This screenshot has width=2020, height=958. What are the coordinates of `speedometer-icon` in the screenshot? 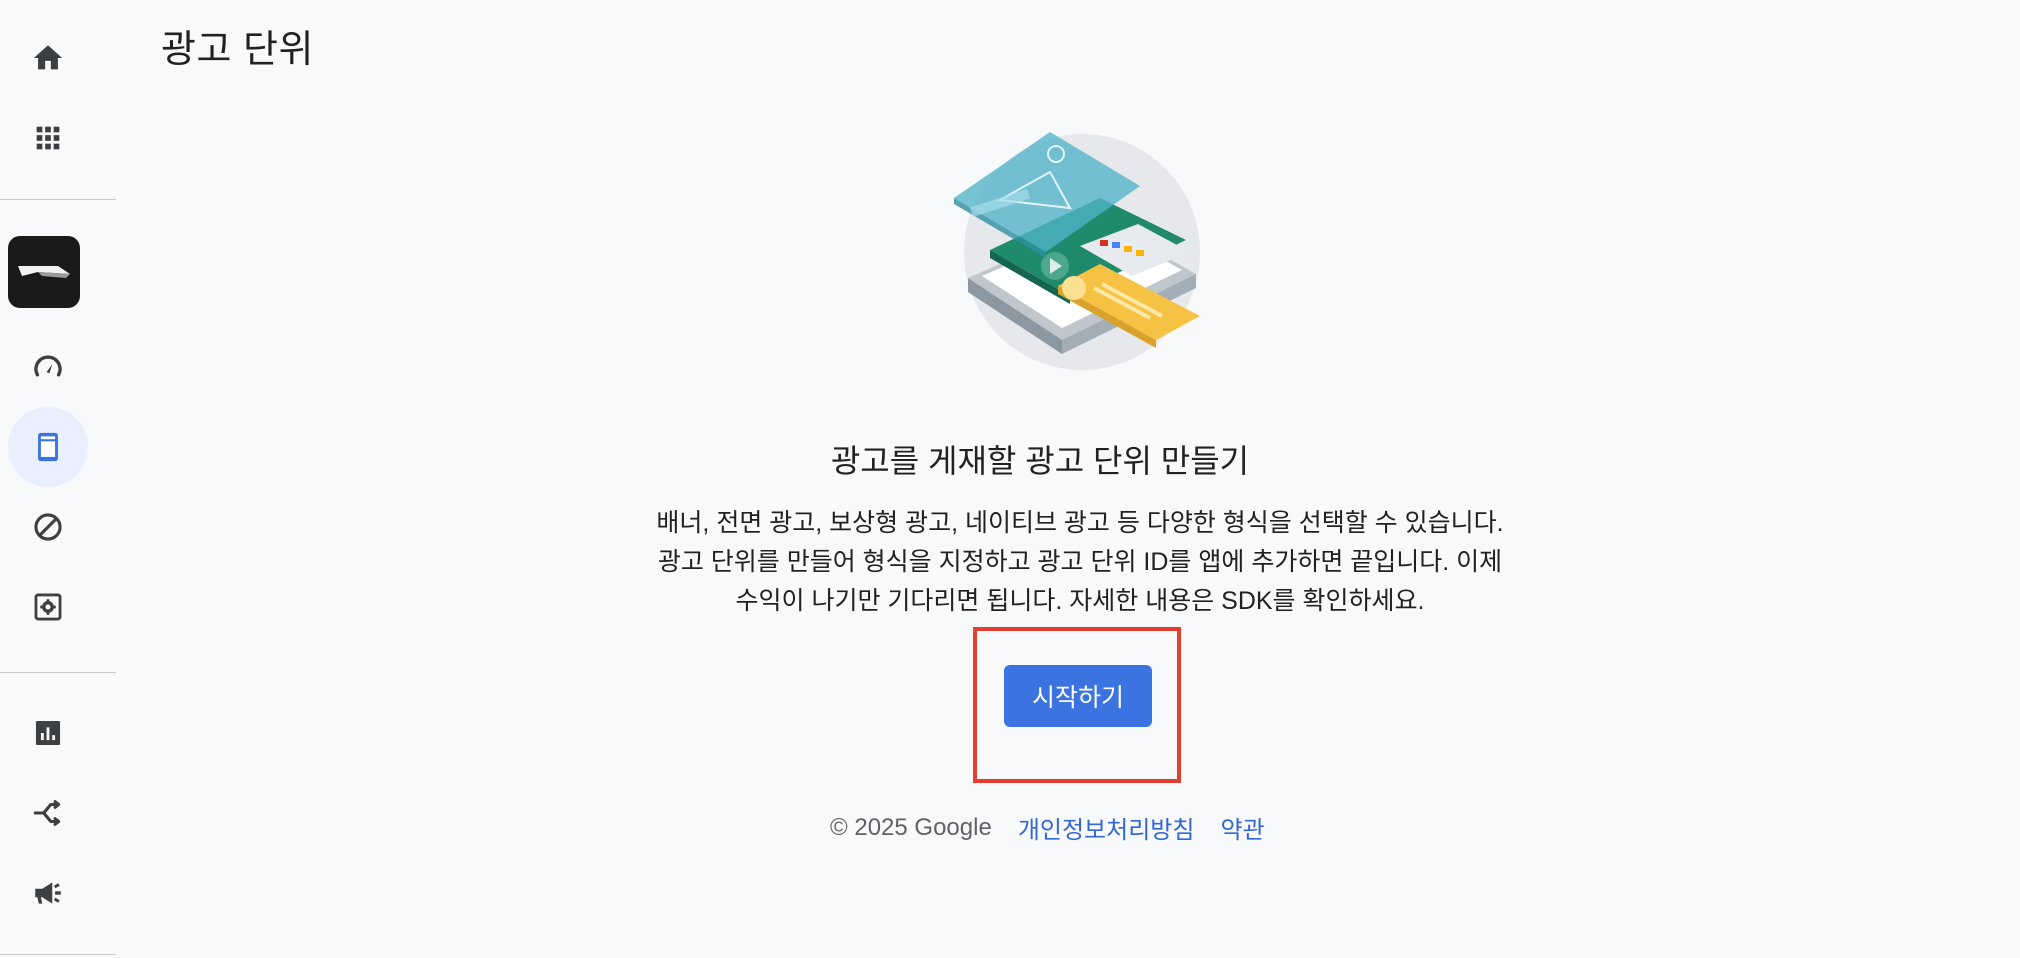 It's located at (48, 366).